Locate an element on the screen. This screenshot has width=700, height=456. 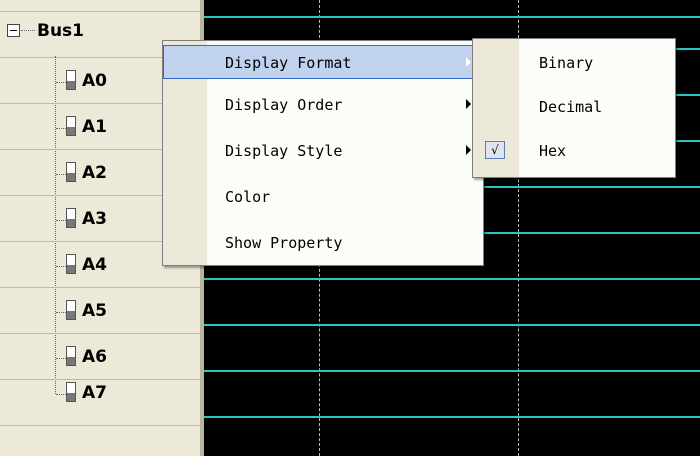
submenu-item-label: Hex is located at coordinates (553, 151).